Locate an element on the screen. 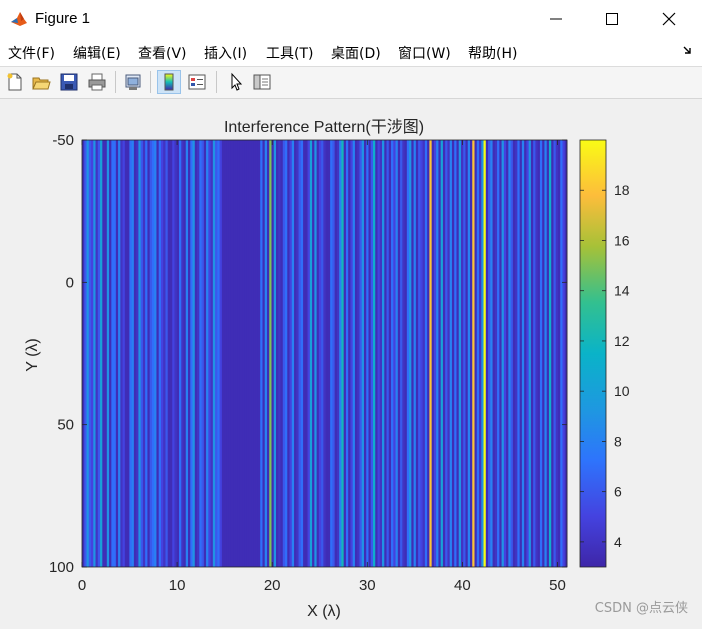  save-button is located at coordinates (69, 82).